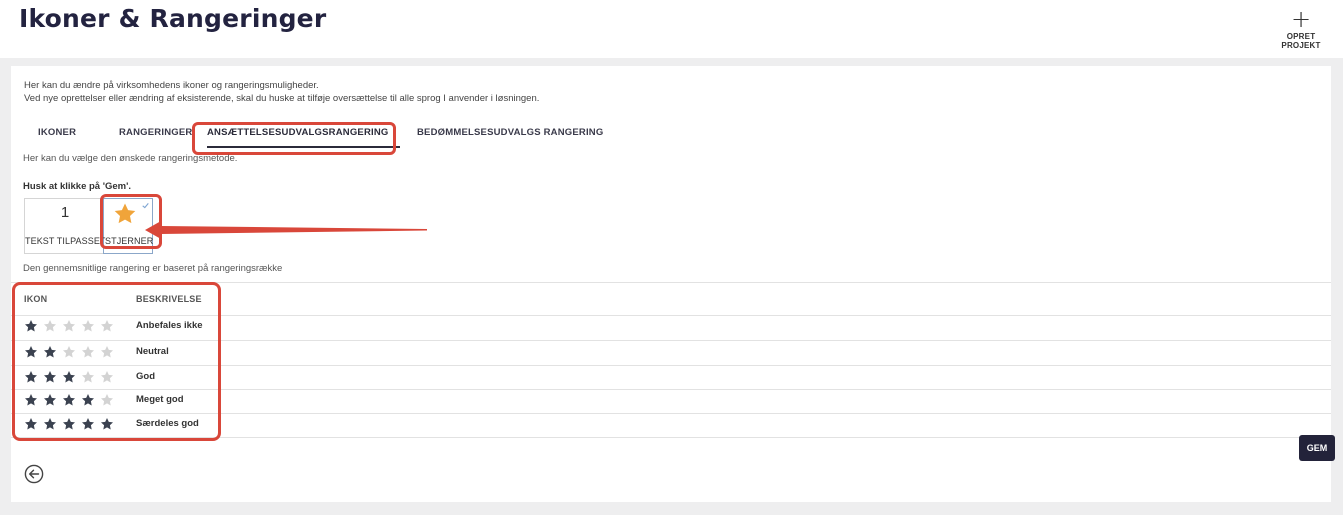 The height and width of the screenshot is (515, 1343). Describe the element at coordinates (34, 474) in the screenshot. I see `back-arrow-icon` at that location.